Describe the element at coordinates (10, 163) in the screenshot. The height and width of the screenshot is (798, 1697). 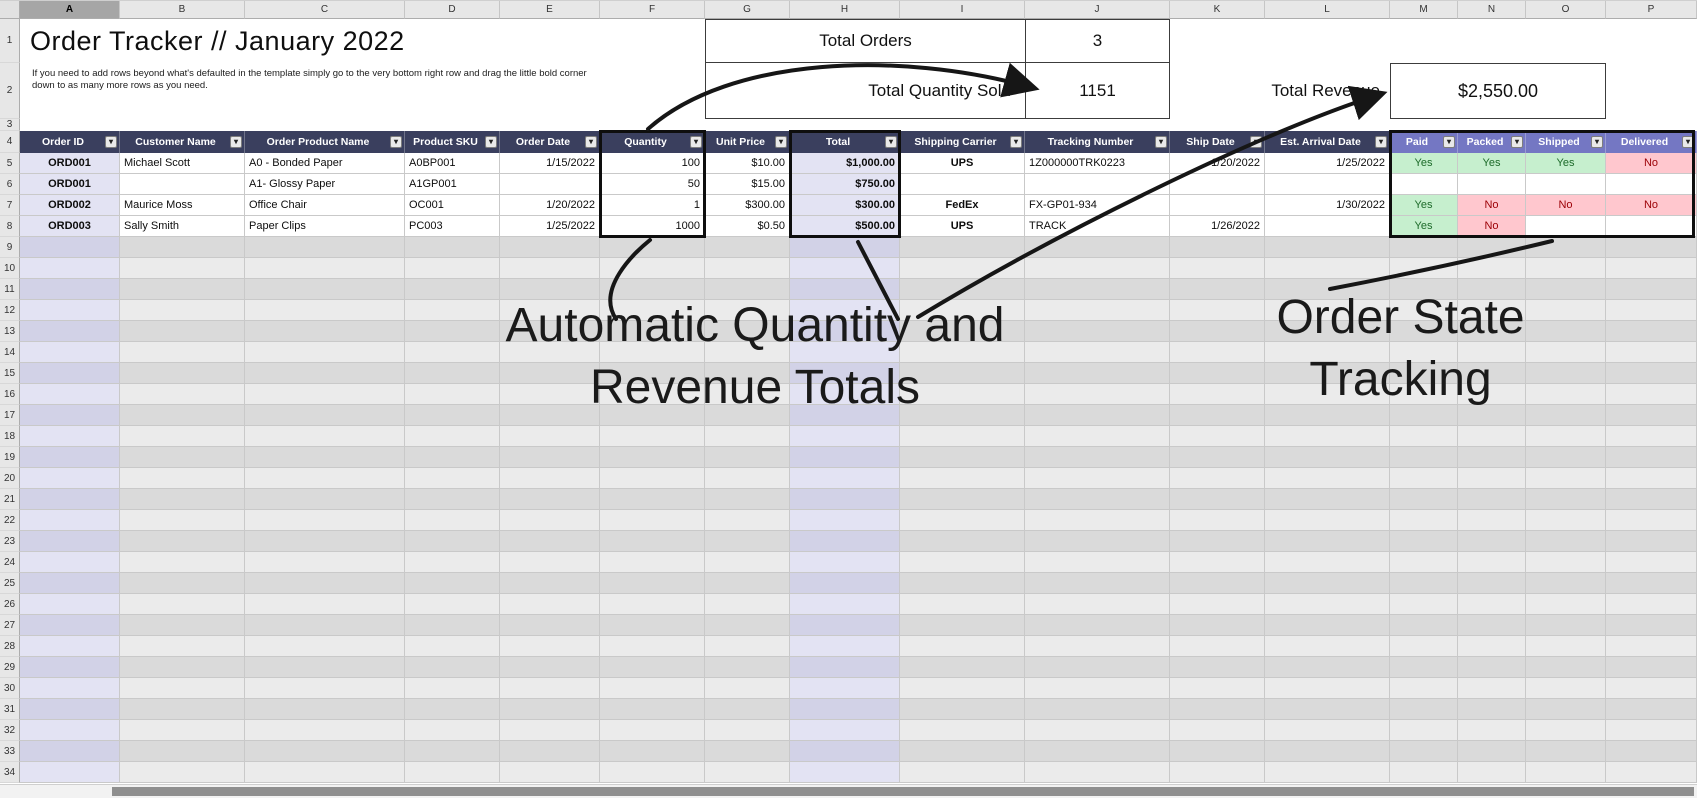
I see `row-number: 5` at that location.